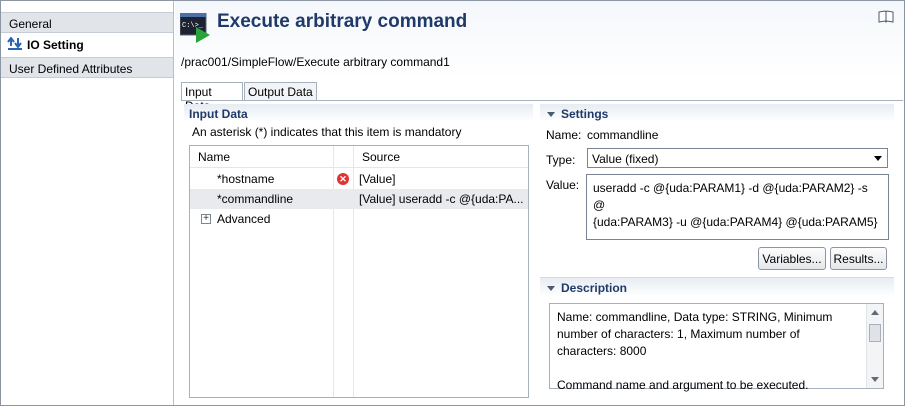  What do you see at coordinates (14, 43) in the screenshot?
I see `io-arrows-icon` at bounding box center [14, 43].